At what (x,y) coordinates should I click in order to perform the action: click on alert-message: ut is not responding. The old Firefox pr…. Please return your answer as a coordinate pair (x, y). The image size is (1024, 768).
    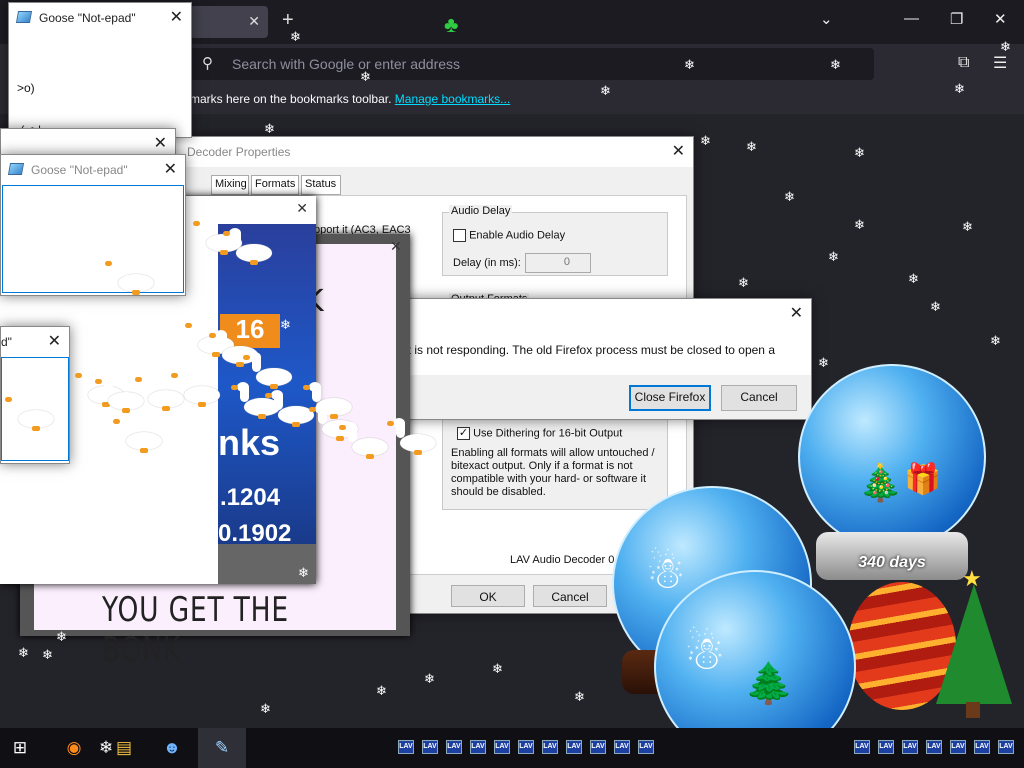
    Looking at the image, I should click on (588, 350).